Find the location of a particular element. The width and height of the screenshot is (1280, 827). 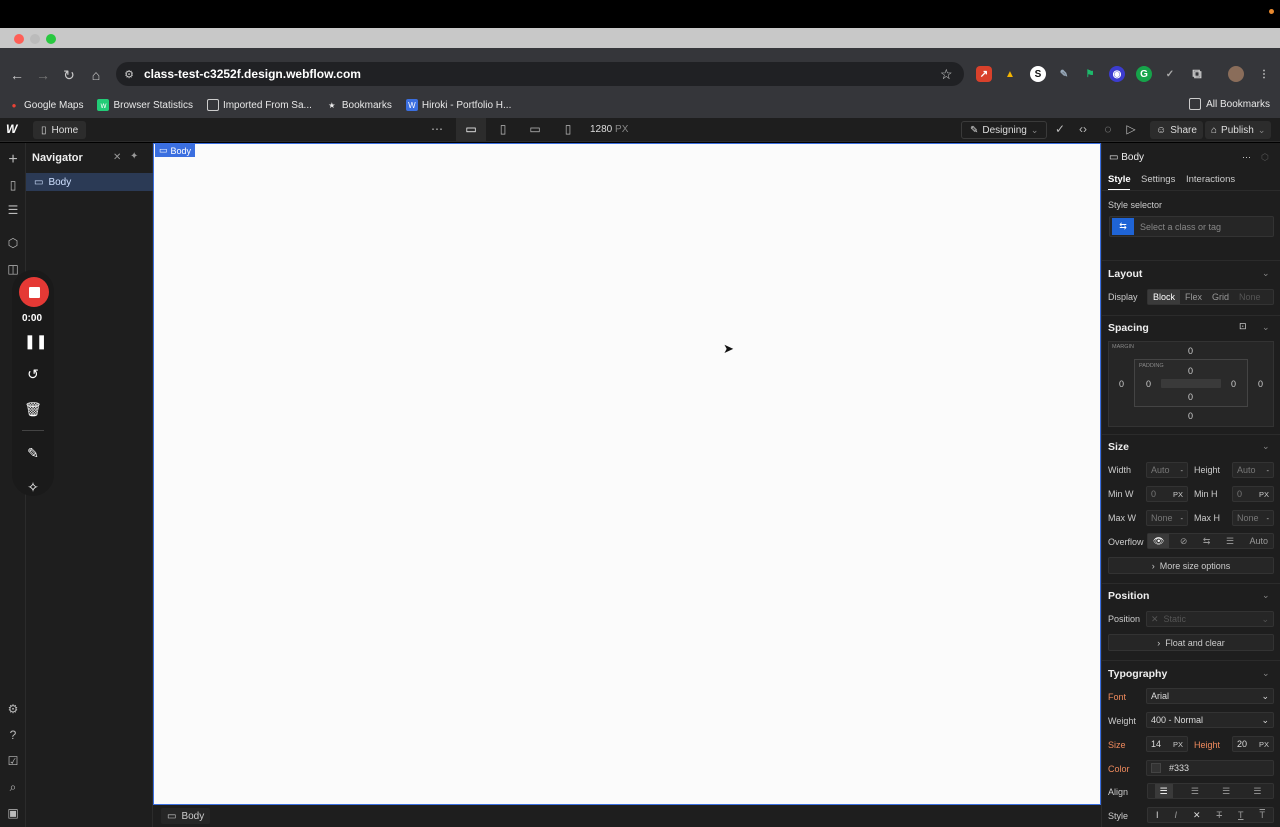

style-selector-input: ⇆ Select a class or tag is located at coordinates (1191, 226).